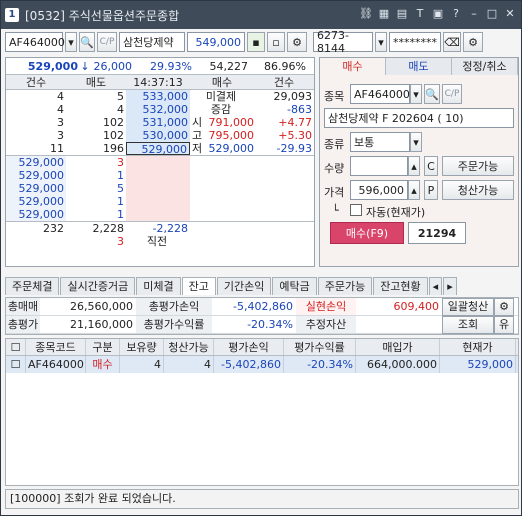  I want to click on qty-spinner: ▴, so click(414, 166).